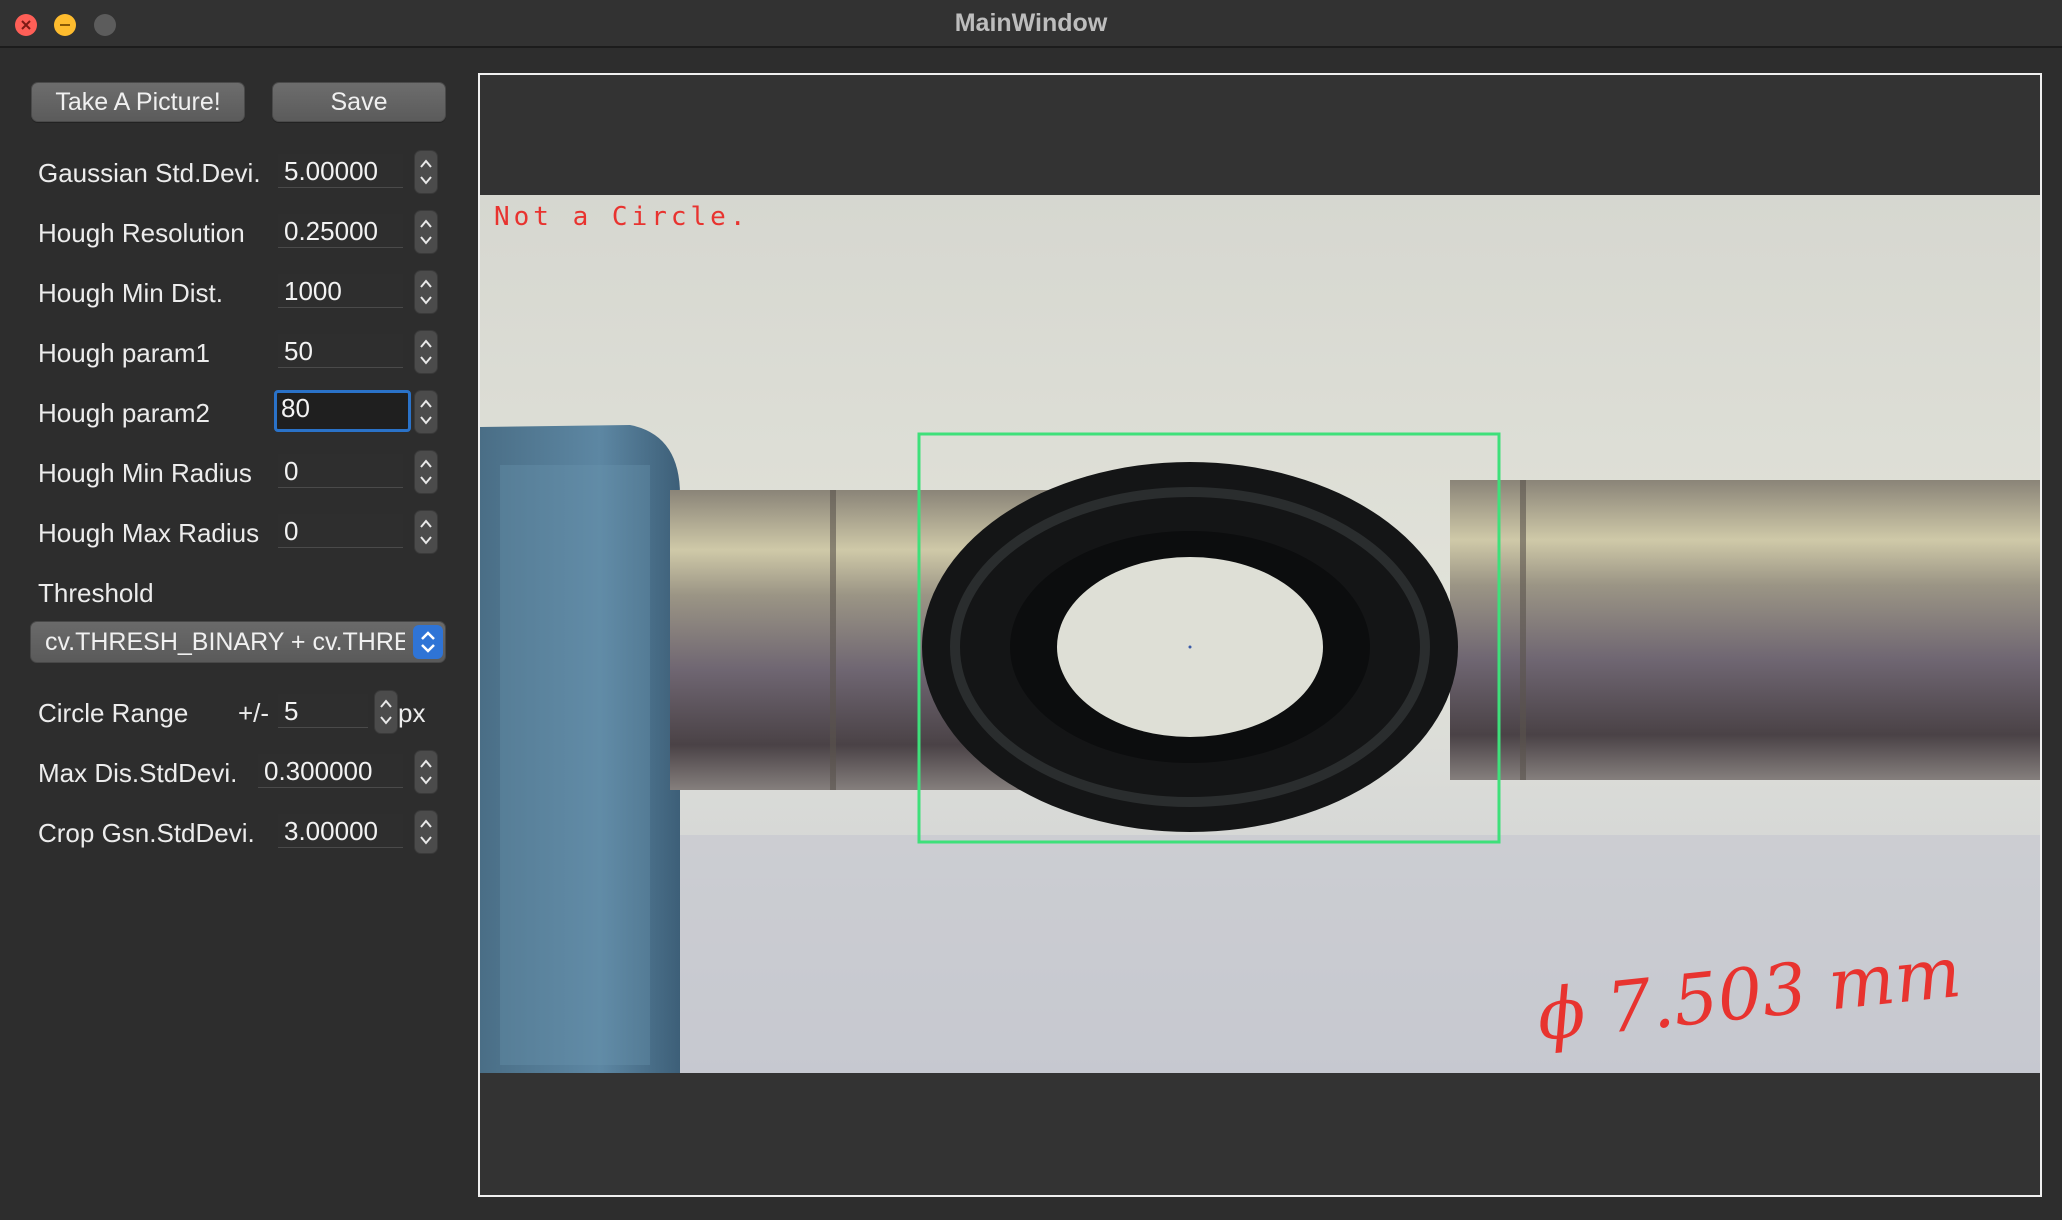 Image resolution: width=2062 pixels, height=1220 pixels. I want to click on threshold-select: cv.THRESH_BINARY + cv.THRESH_OTSU, so click(238, 642).